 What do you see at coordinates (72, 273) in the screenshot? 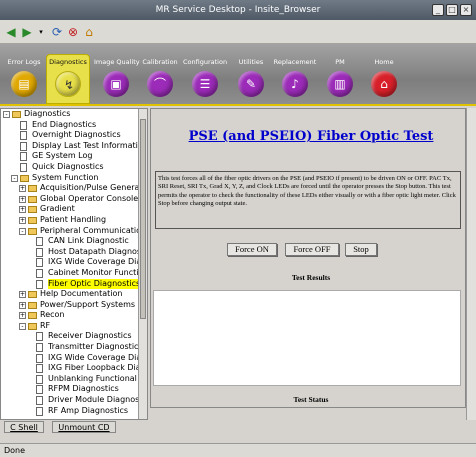
I see `tree-item: Cabinet Monitor Functic` at bounding box center [72, 273].